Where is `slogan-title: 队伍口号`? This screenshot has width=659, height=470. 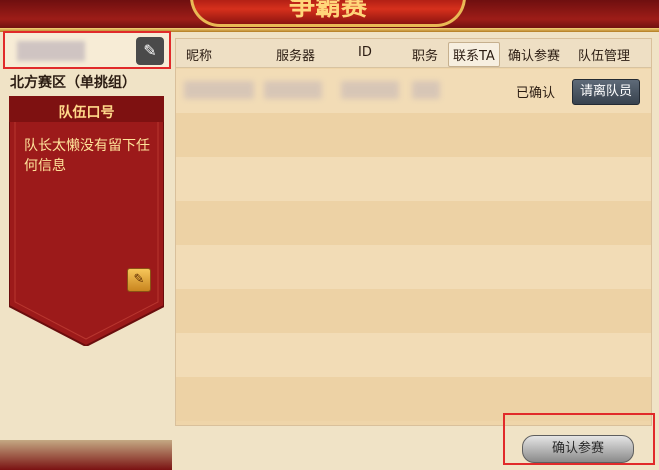
slogan-title: 队伍口号 is located at coordinates (86, 113).